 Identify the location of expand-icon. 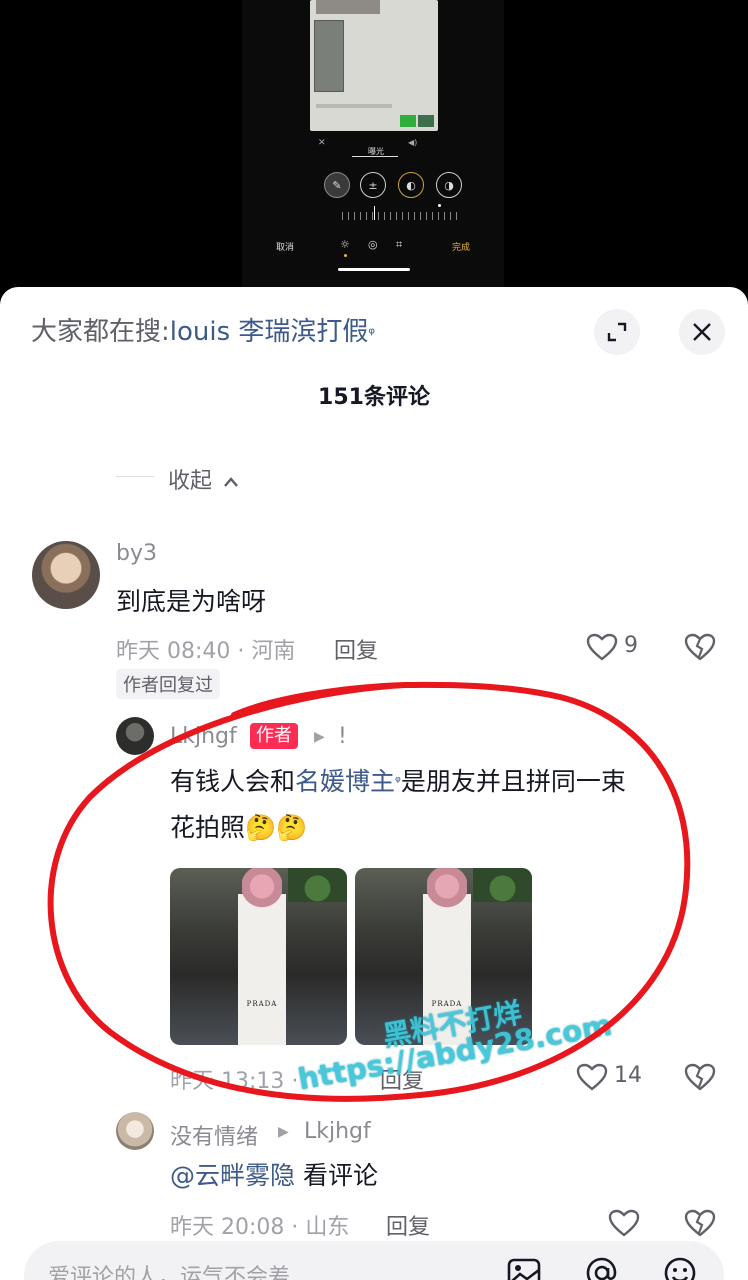
(617, 332).